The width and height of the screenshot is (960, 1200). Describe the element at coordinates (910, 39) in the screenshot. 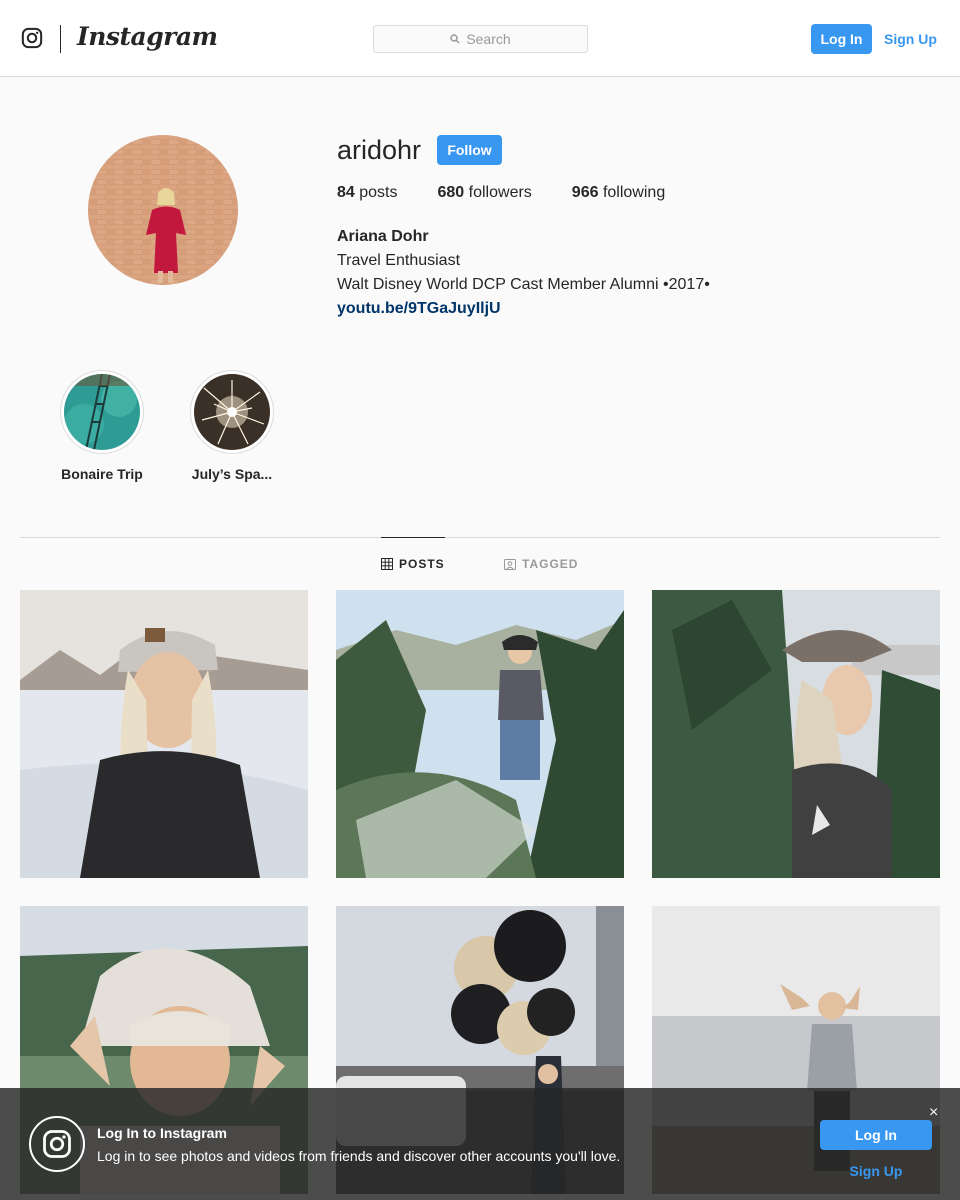

I see `signup-link: Sign Up` at that location.